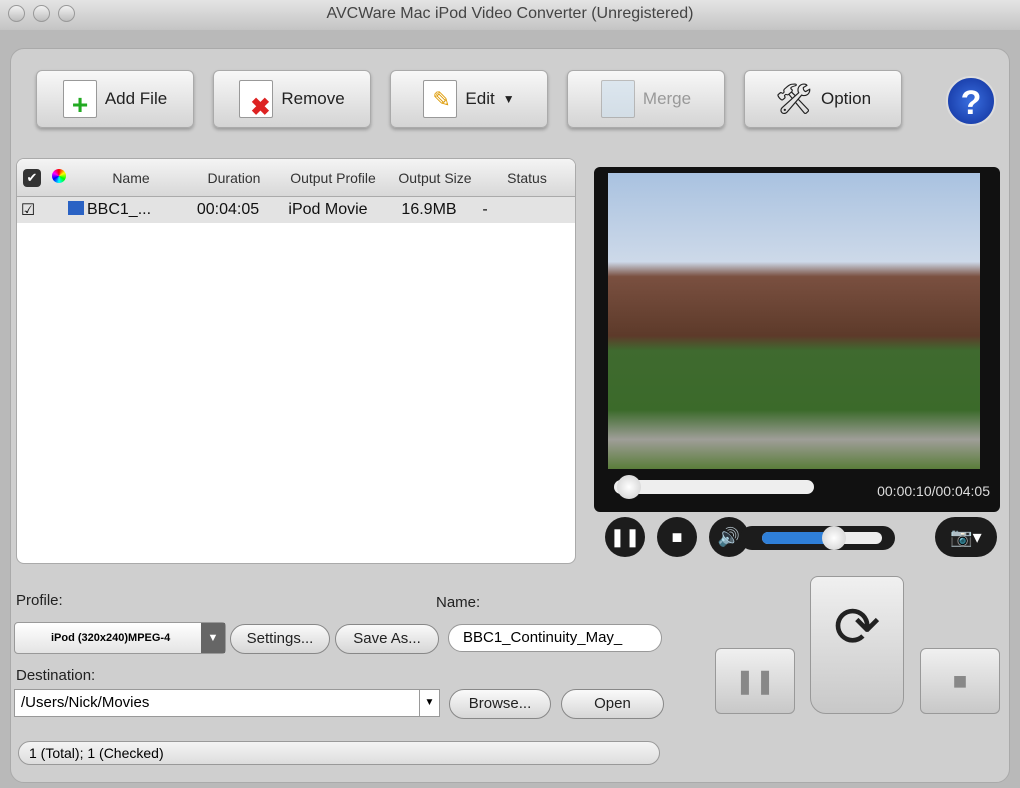 This screenshot has height=788, width=1020. Describe the element at coordinates (458, 602) in the screenshot. I see `name-label: Name:` at that location.